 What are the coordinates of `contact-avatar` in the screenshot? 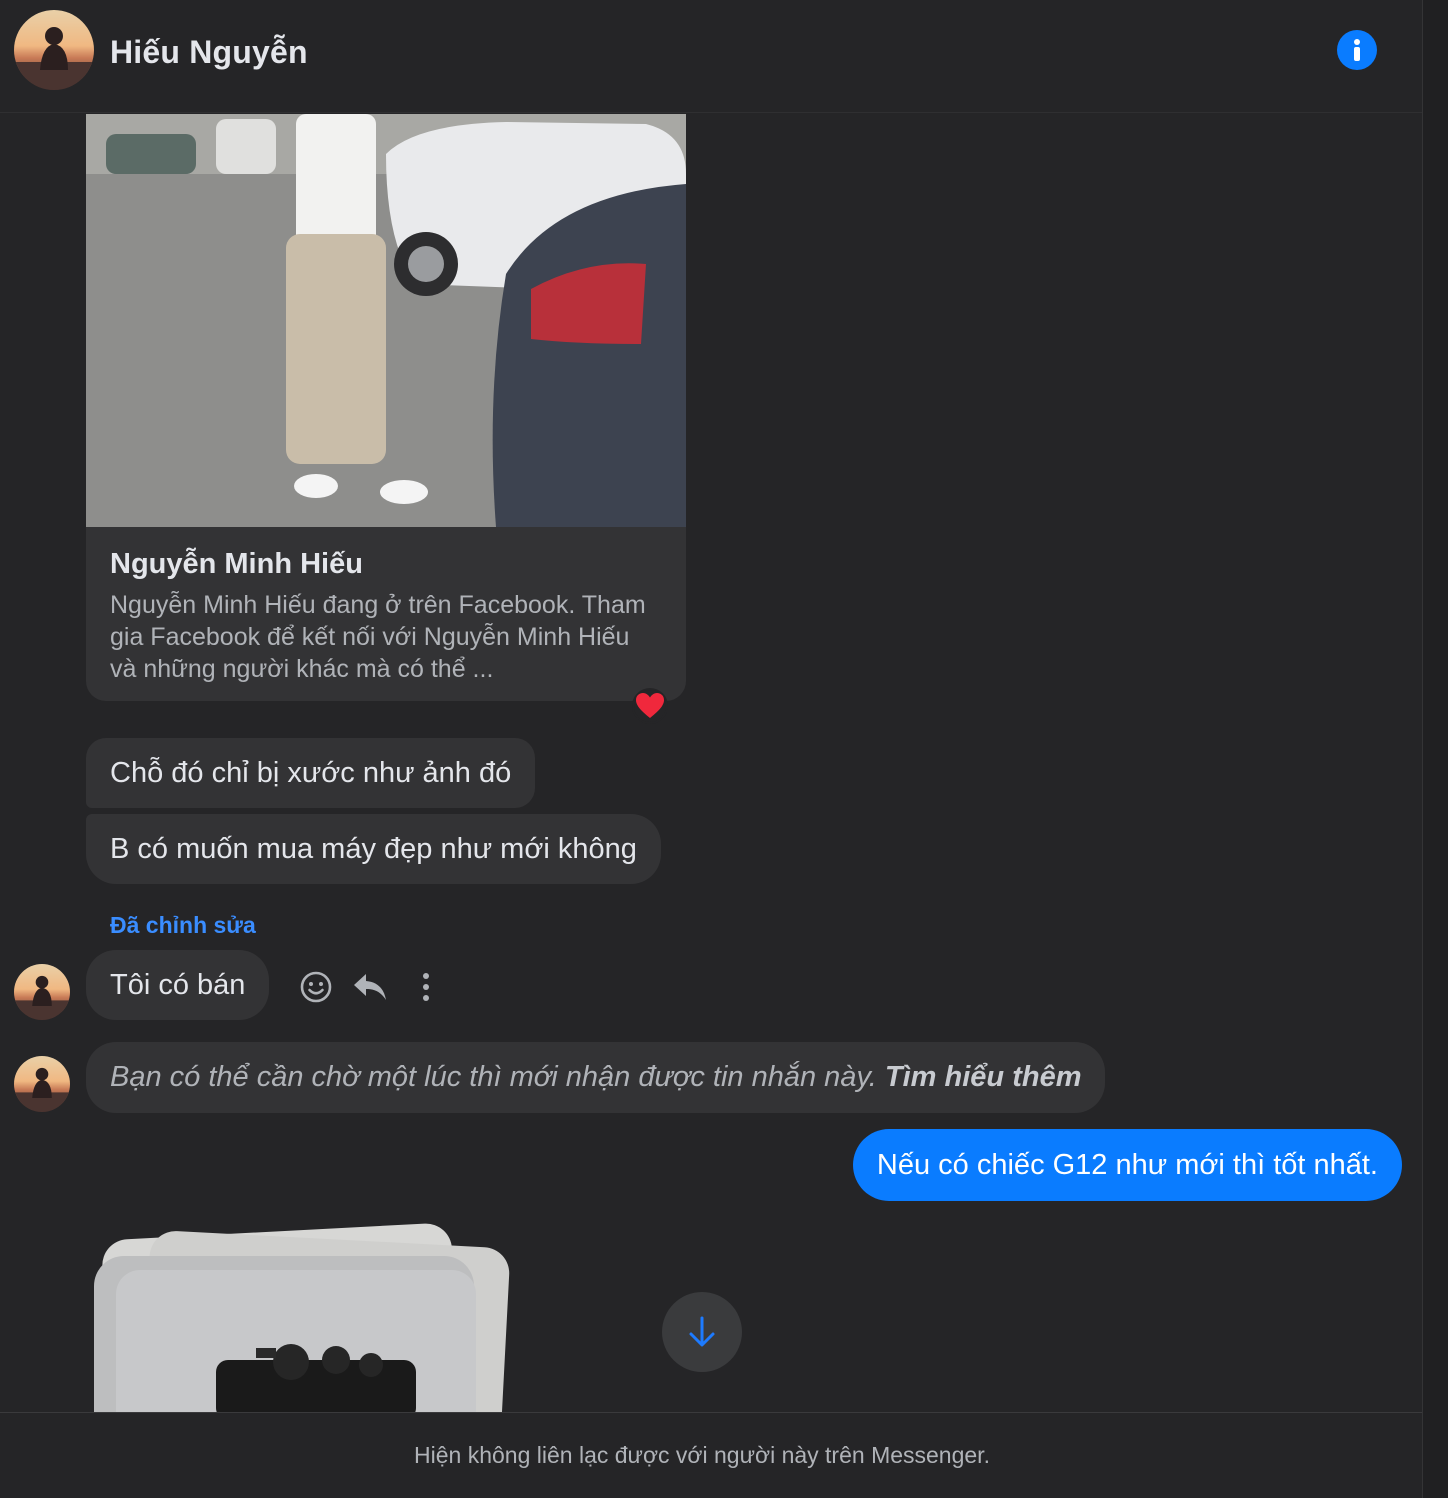 It's located at (54, 50).